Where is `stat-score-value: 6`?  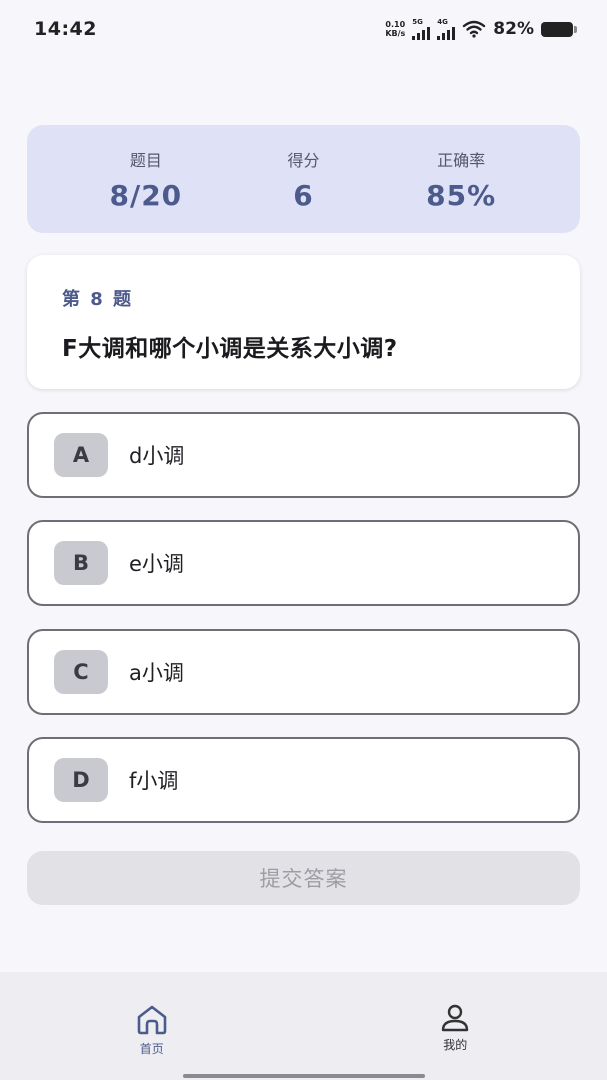
stat-score-value: 6 is located at coordinates (303, 195).